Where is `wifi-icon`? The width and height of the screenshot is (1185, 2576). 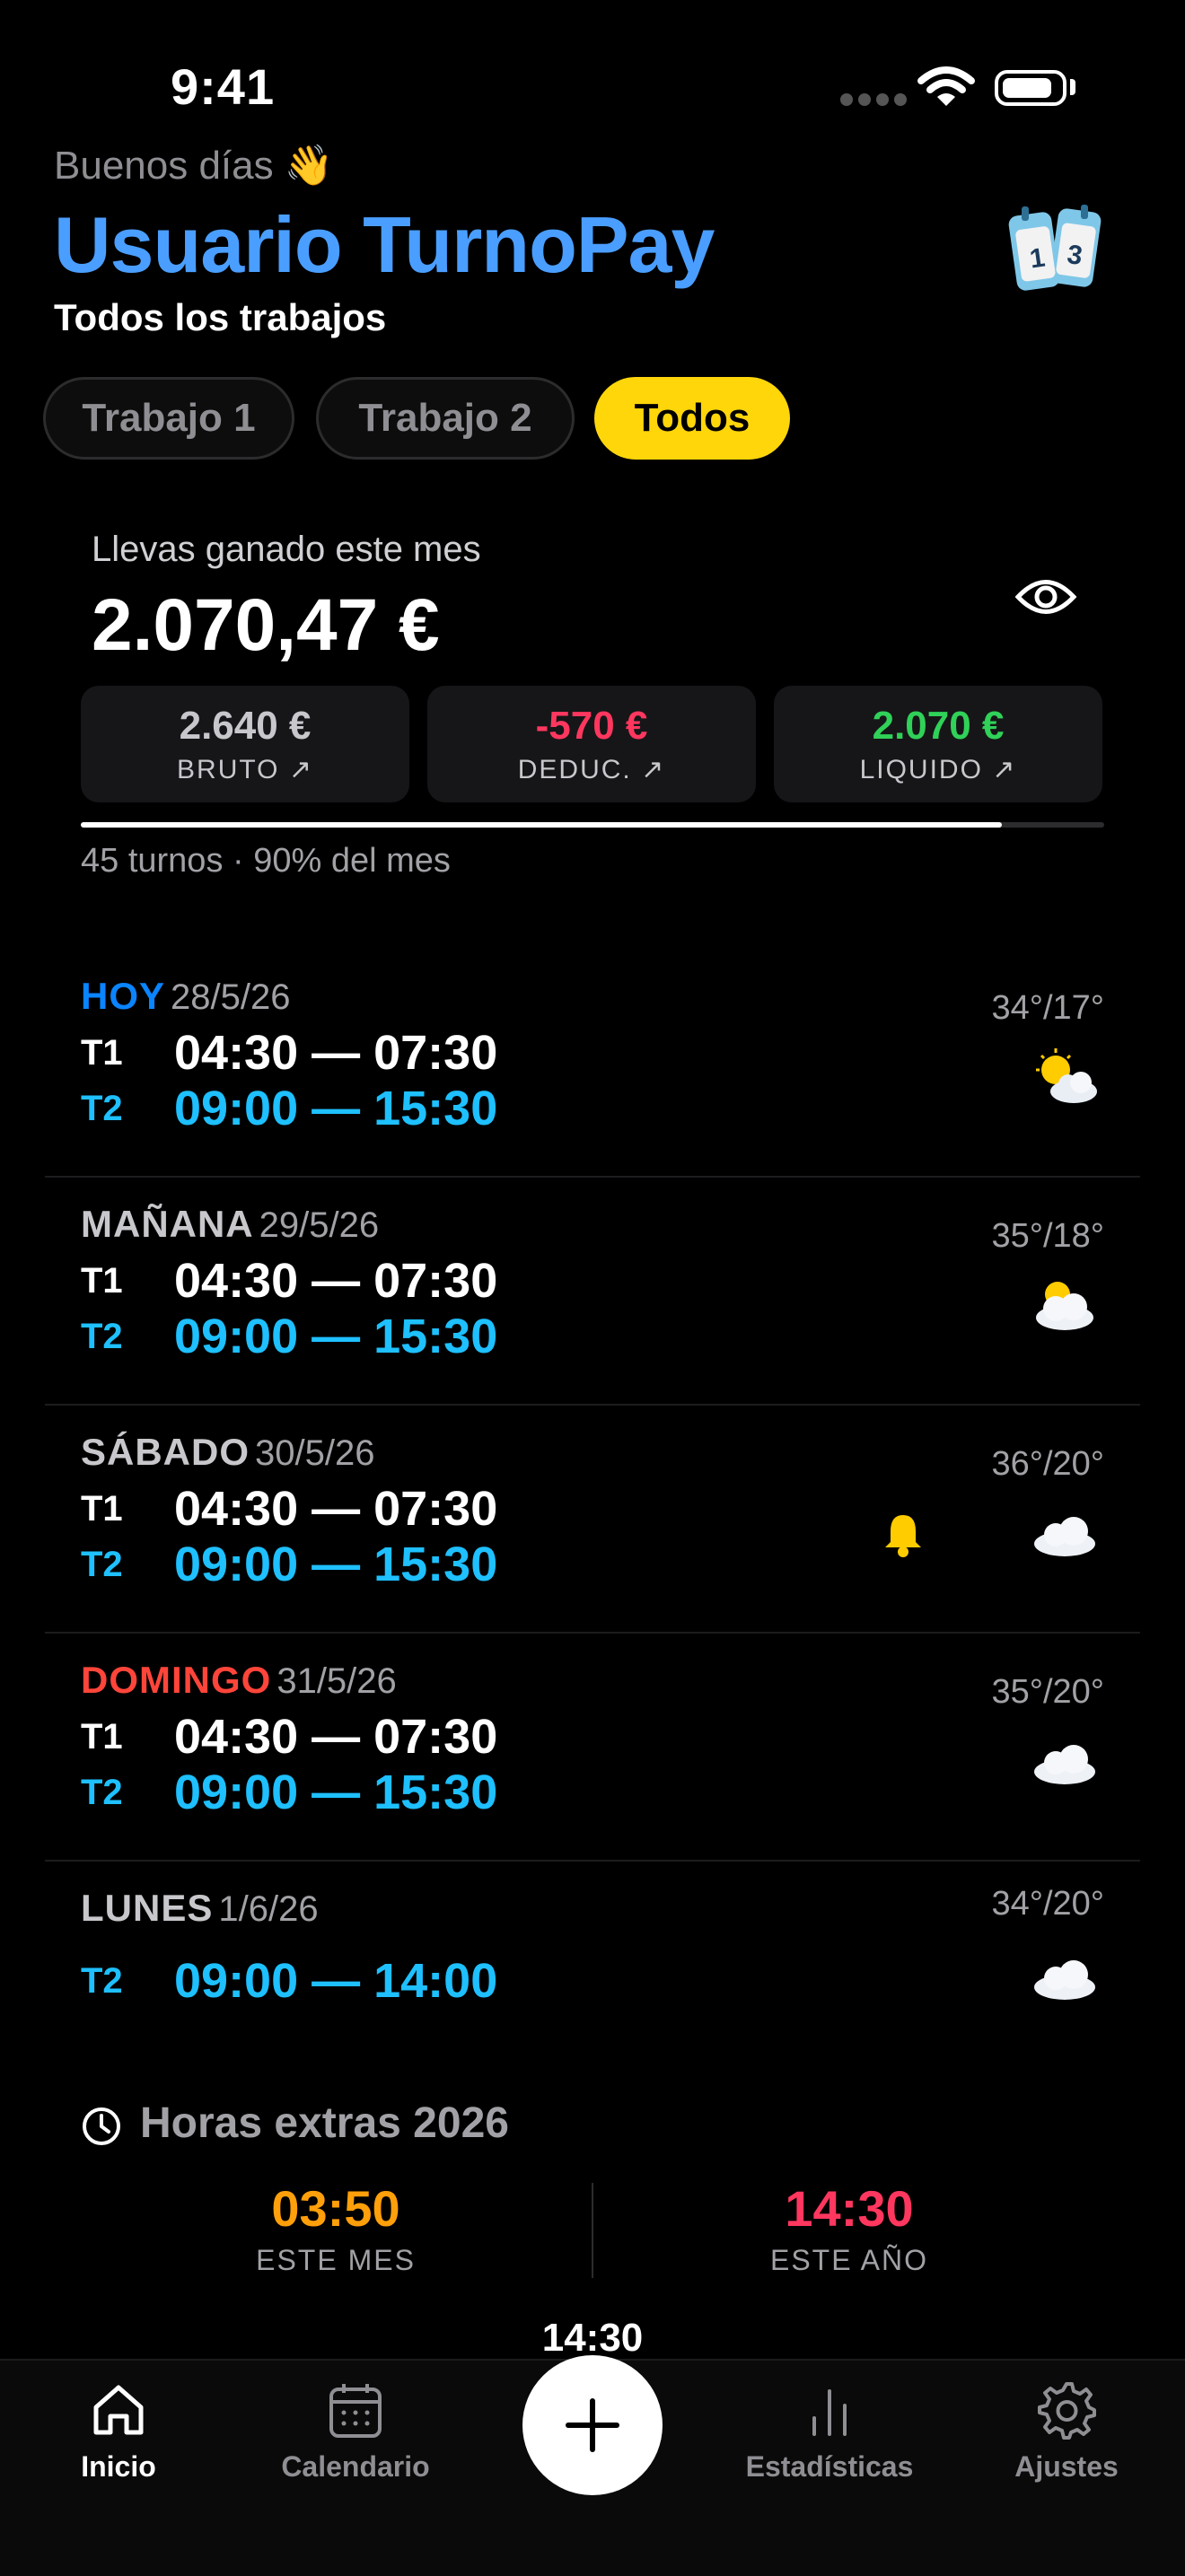
wifi-icon is located at coordinates (946, 86).